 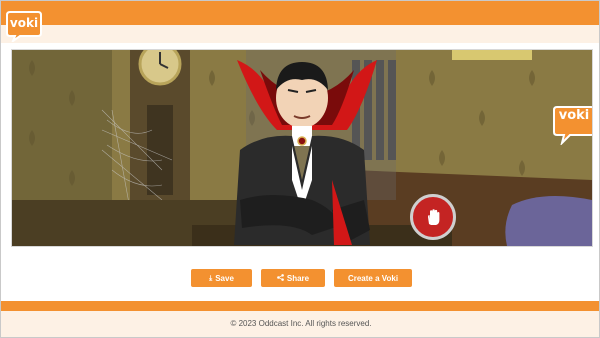 What do you see at coordinates (280, 278) in the screenshot?
I see `share-icon` at bounding box center [280, 278].